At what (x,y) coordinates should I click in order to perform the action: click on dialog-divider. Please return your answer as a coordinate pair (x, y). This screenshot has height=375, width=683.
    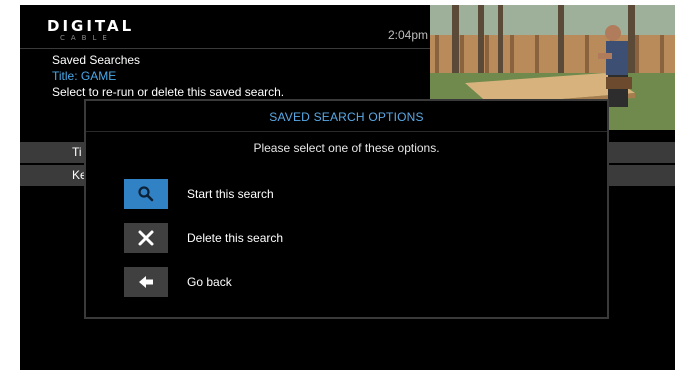
    Looking at the image, I should click on (346, 131).